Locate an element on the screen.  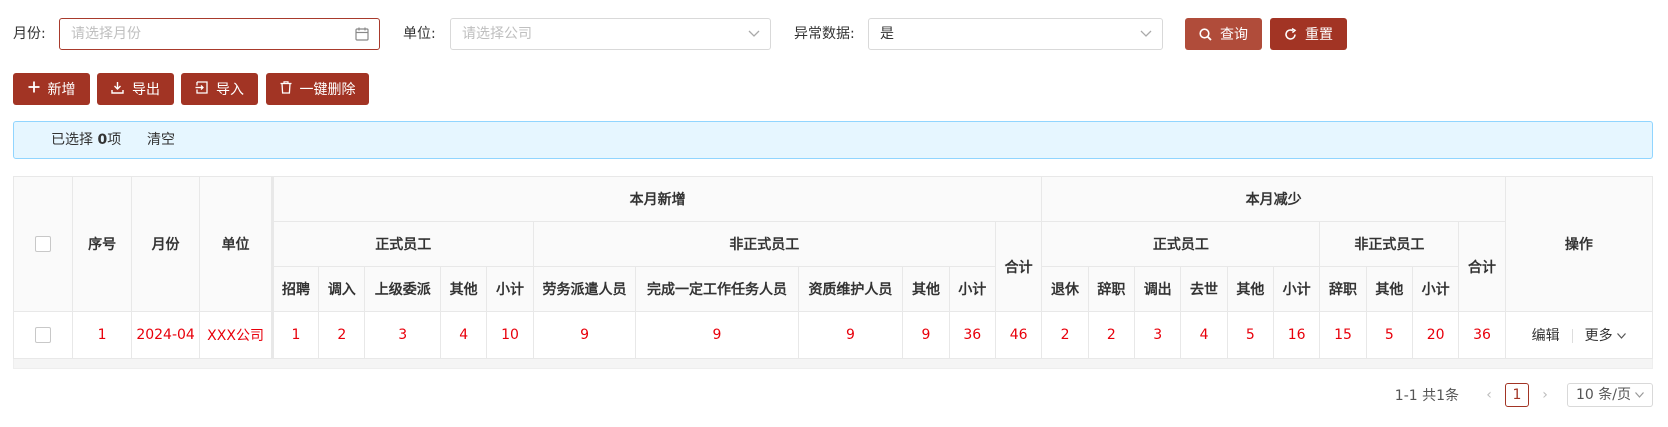
cell-value: 20 is located at coordinates (1435, 335).